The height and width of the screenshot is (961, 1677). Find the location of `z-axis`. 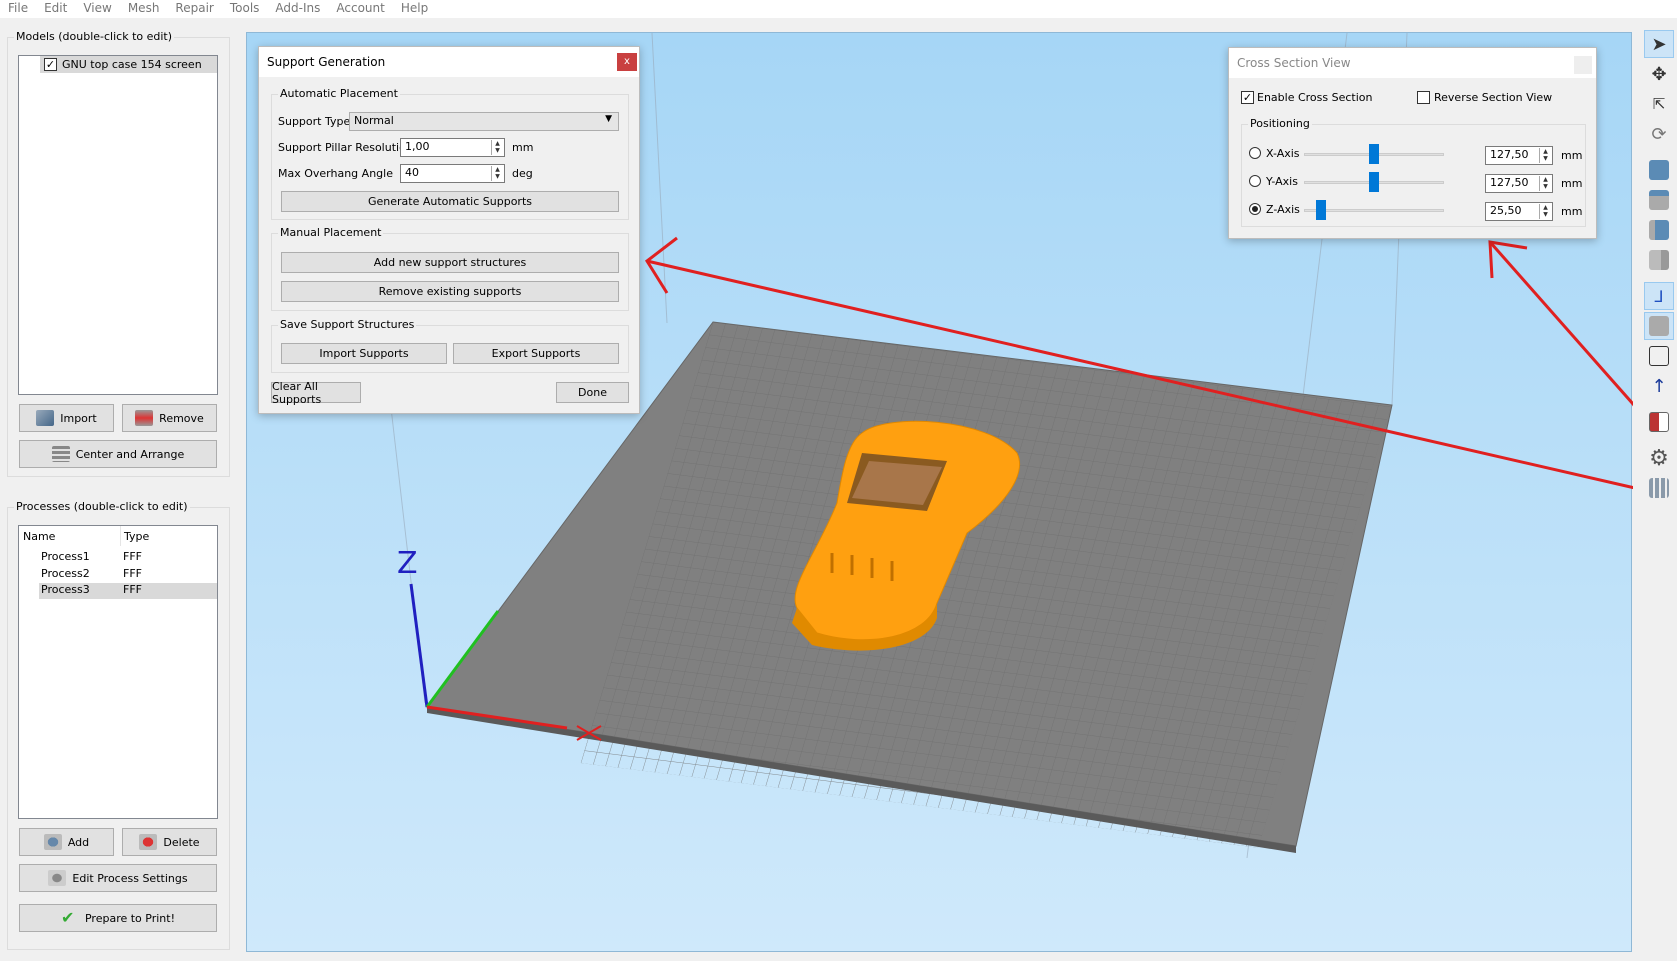

z-axis is located at coordinates (419, 645).